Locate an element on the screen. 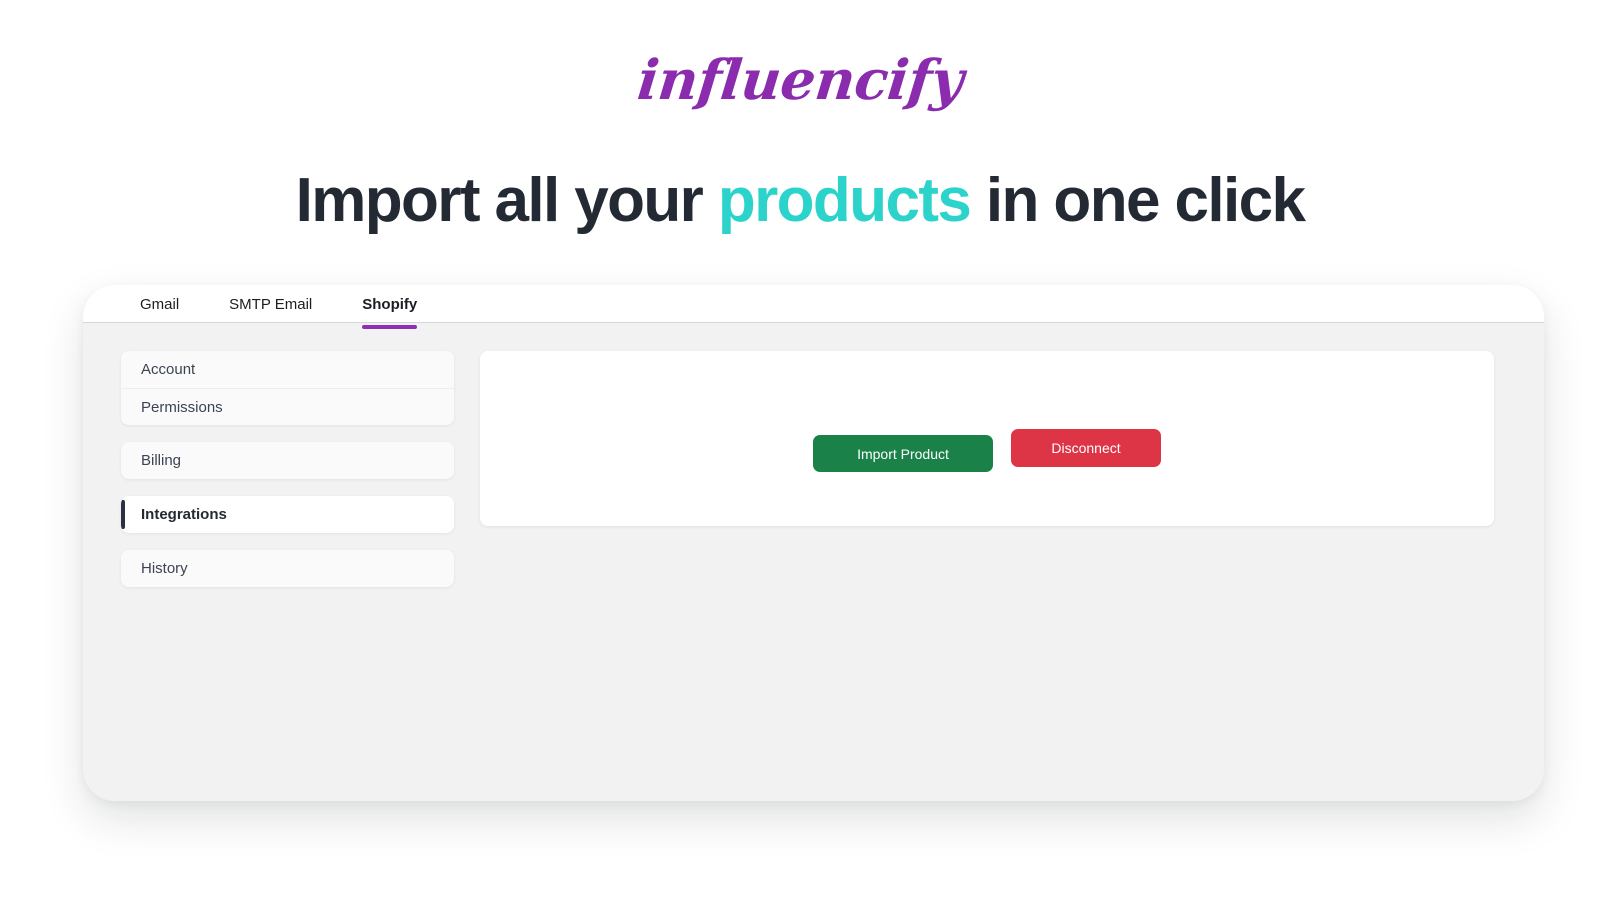 This screenshot has height=900, width=1600. sidebar-group-integrations: Integrations is located at coordinates (287, 514).